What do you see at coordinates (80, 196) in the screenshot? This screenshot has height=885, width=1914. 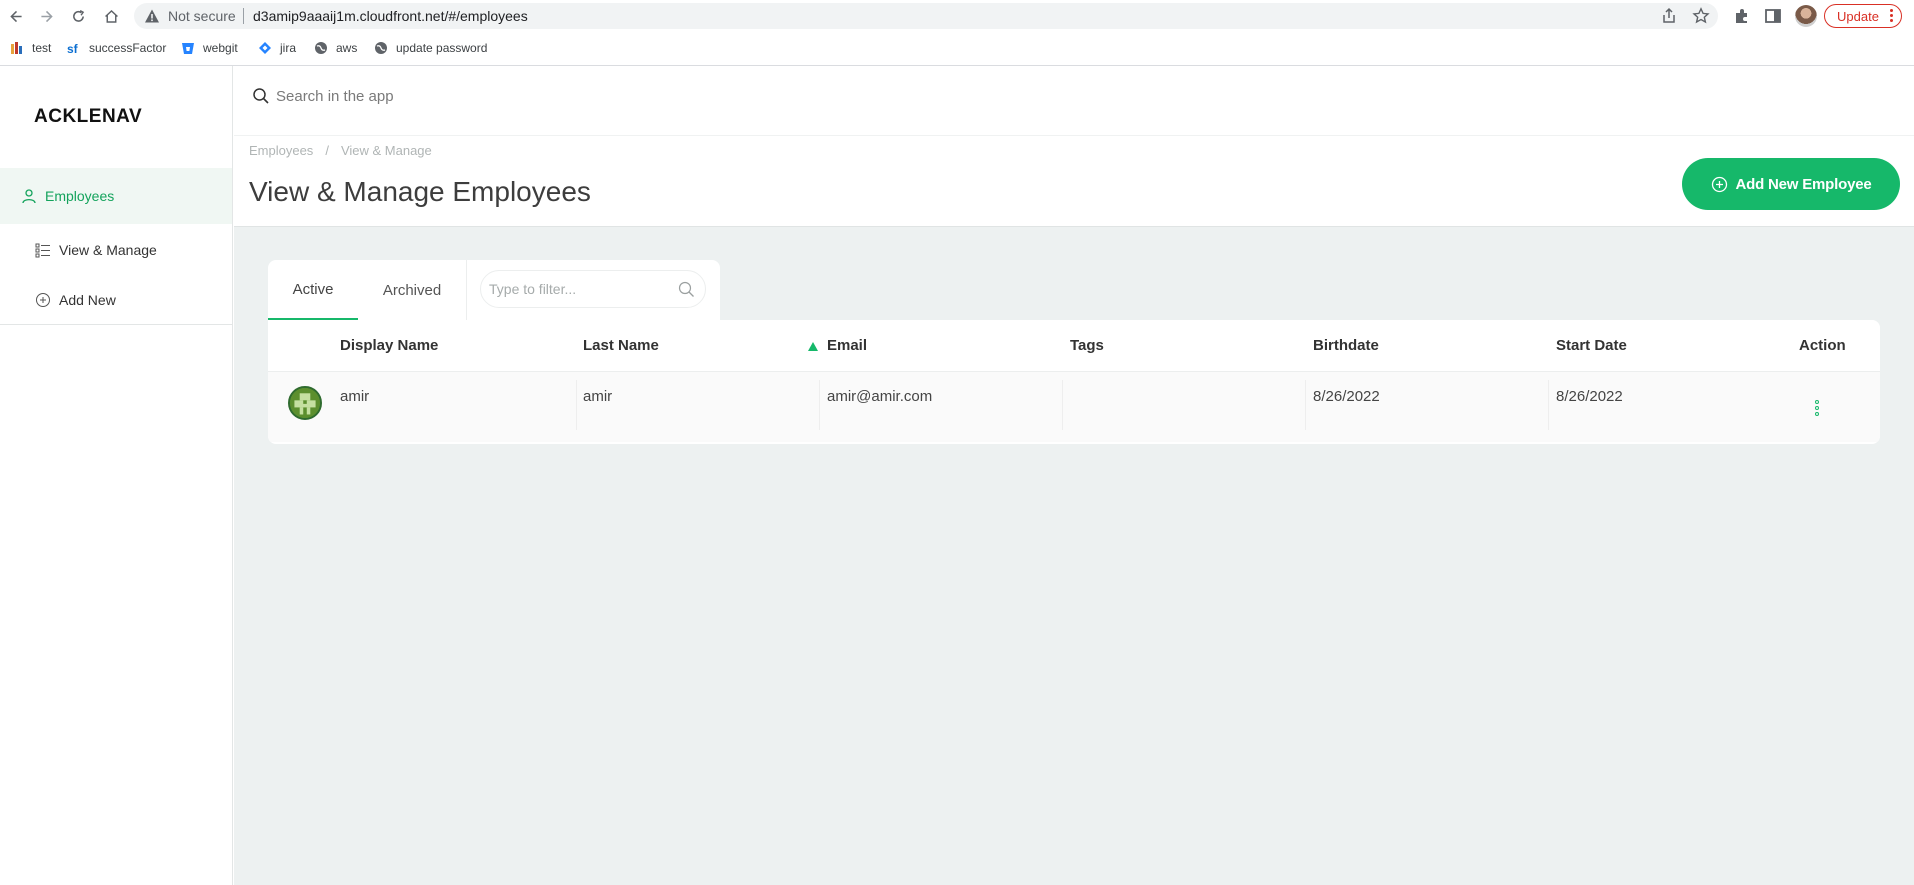 I see `sidebar-item-label: Employees` at bounding box center [80, 196].